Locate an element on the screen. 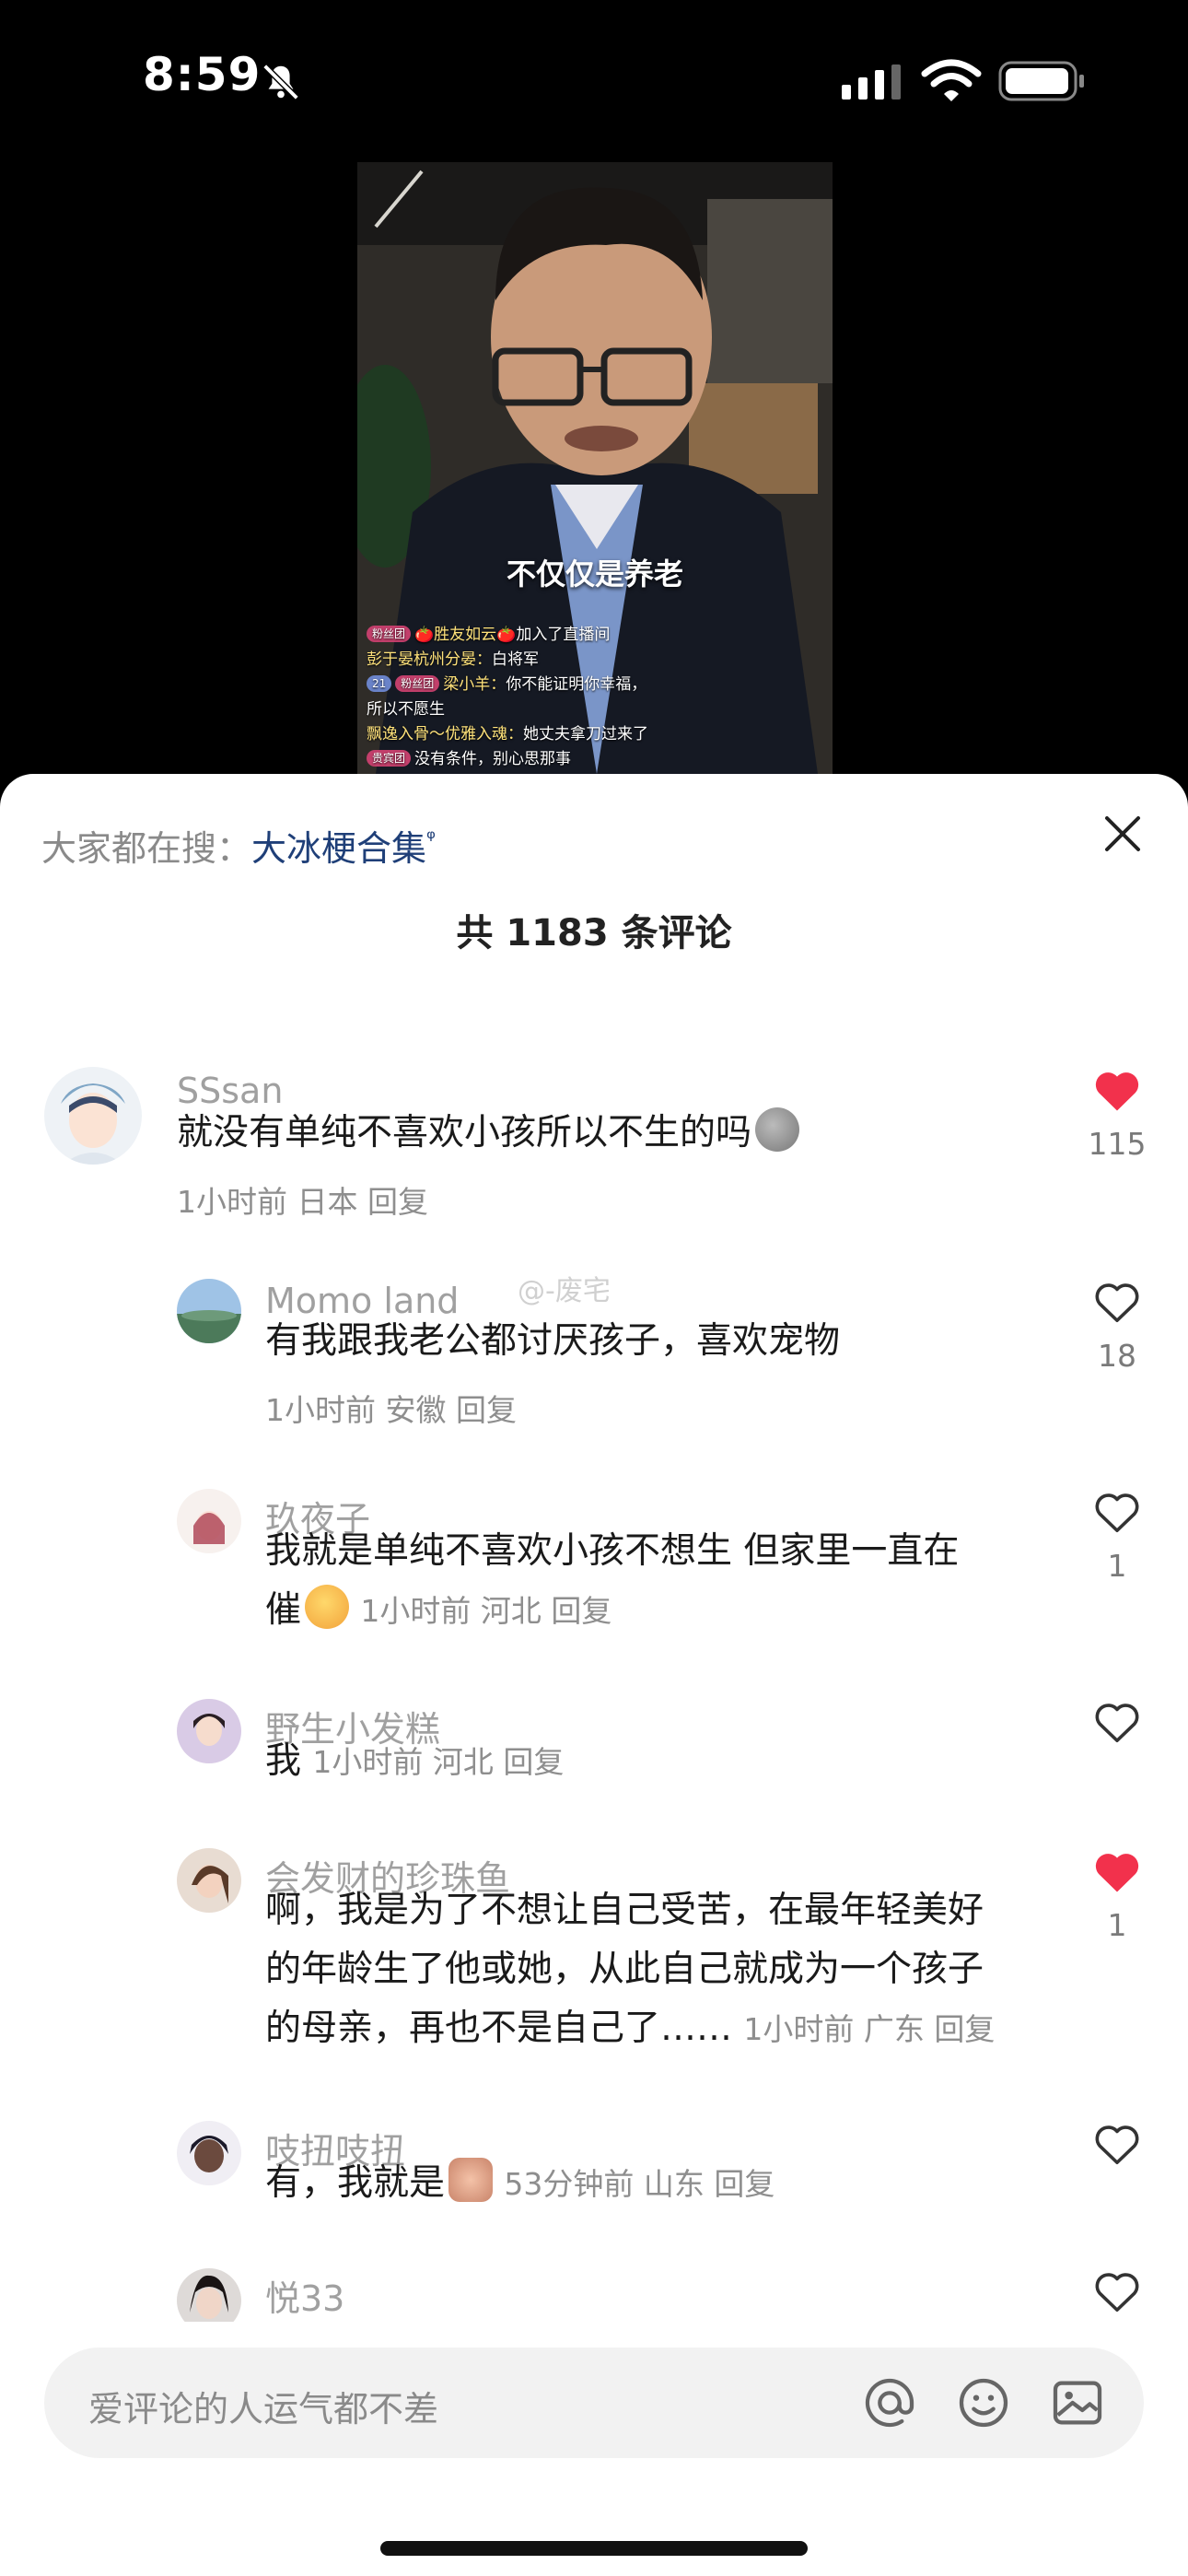  comment-text: 有，我就是 53分钟前 山东 回复 is located at coordinates (520, 2184).